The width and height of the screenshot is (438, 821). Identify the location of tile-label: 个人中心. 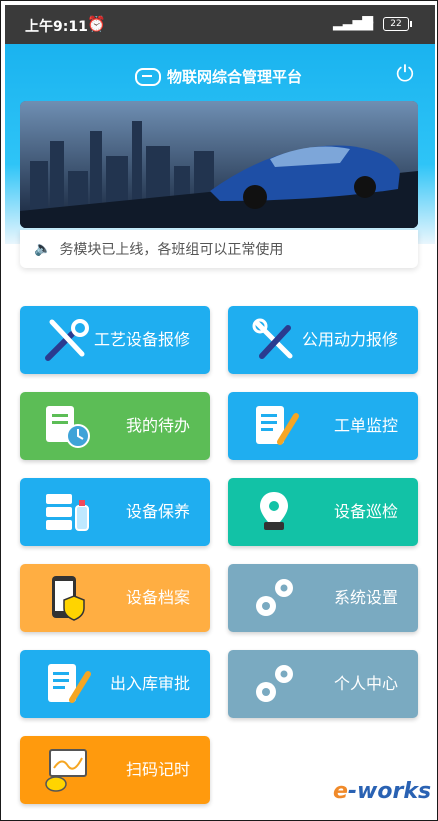
(365, 683).